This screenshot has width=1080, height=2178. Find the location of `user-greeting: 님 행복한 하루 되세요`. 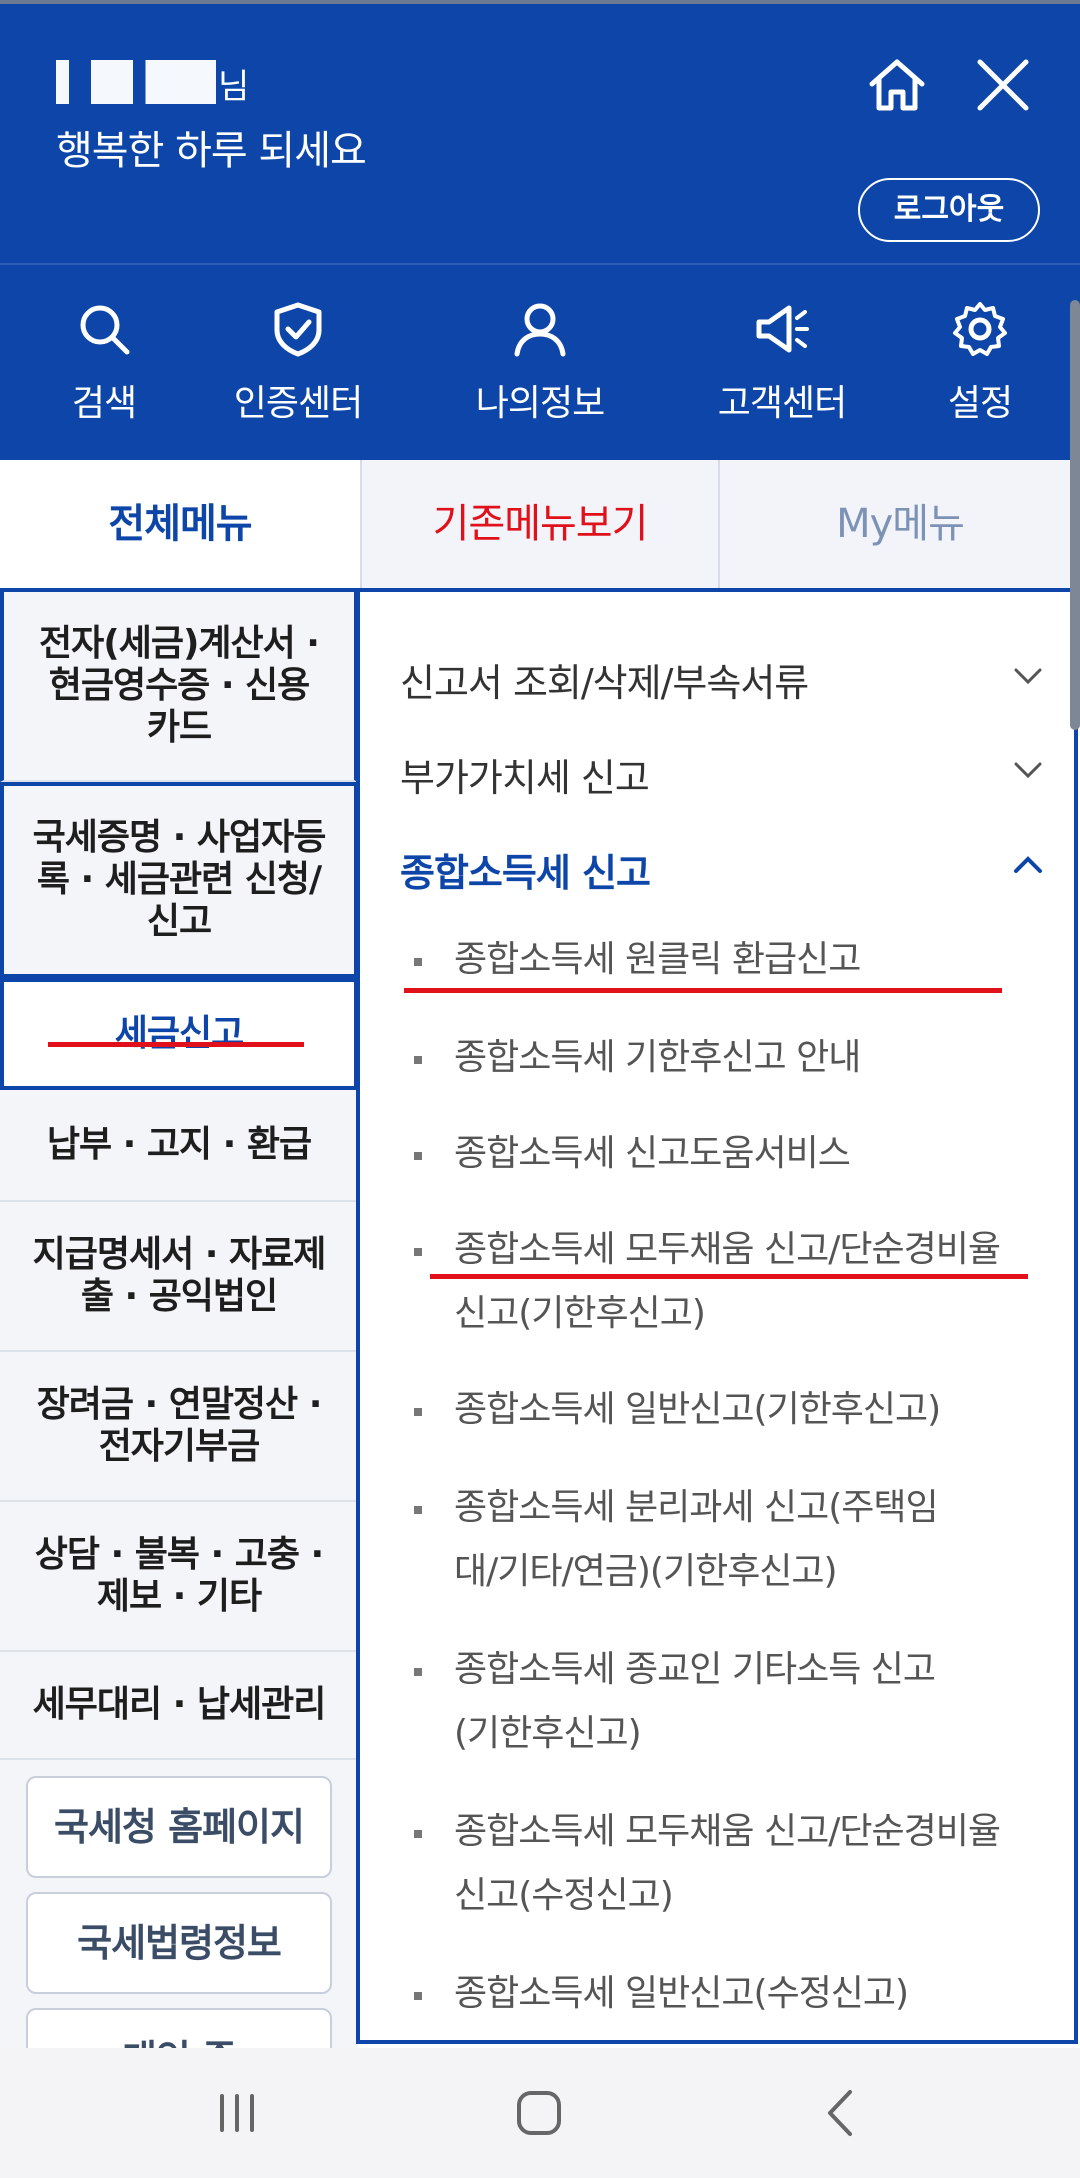

user-greeting: 님 행복한 하루 되세요 is located at coordinates (211, 114).